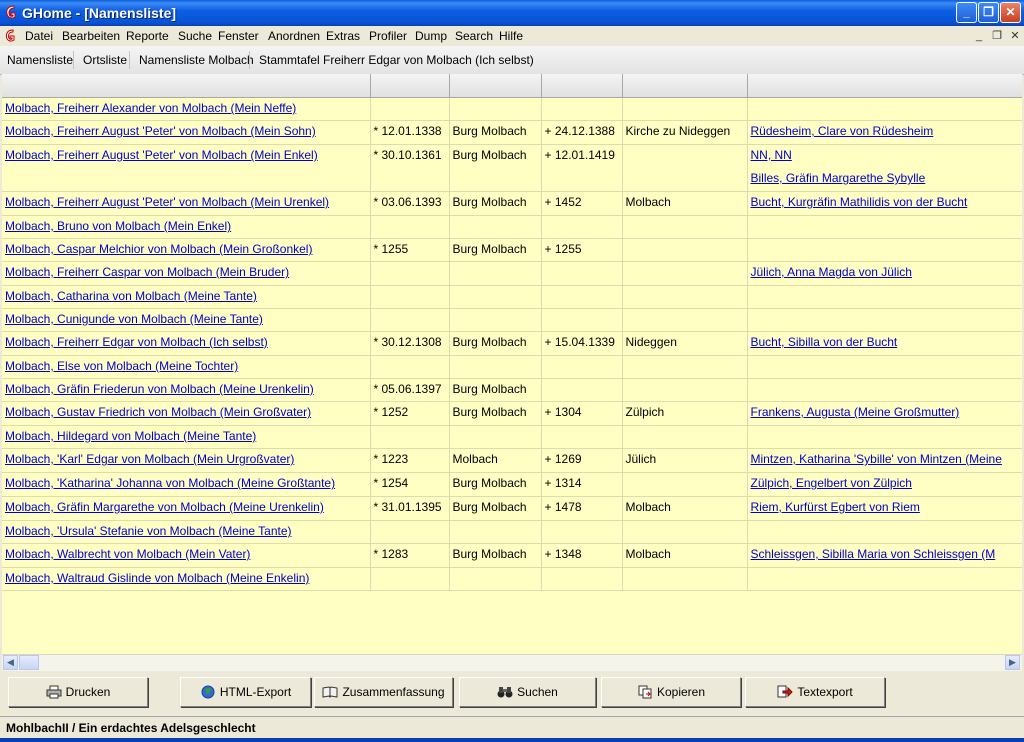  What do you see at coordinates (685, 132) in the screenshot?
I see `death-place-cell: Kirche zu Nideggen` at bounding box center [685, 132].